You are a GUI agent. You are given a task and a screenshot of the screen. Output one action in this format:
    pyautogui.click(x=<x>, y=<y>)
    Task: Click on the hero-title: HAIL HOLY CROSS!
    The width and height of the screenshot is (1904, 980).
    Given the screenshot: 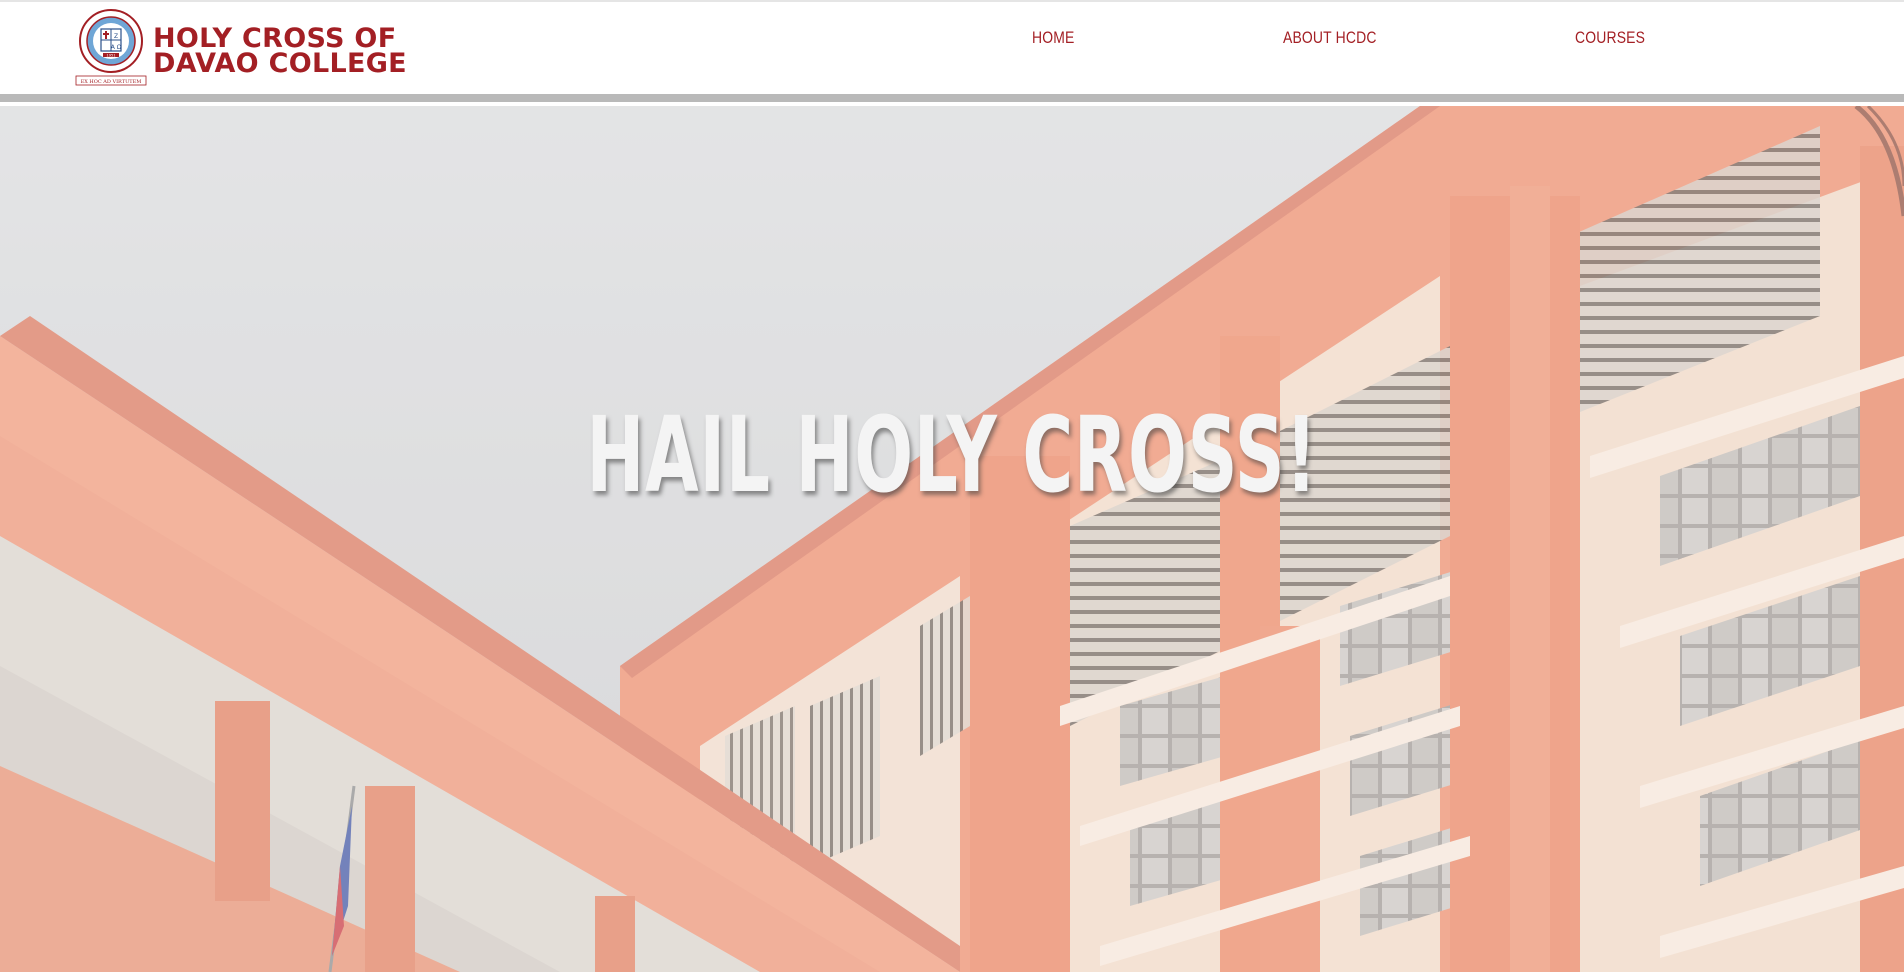 What is the action you would take?
    pyautogui.click(x=952, y=454)
    